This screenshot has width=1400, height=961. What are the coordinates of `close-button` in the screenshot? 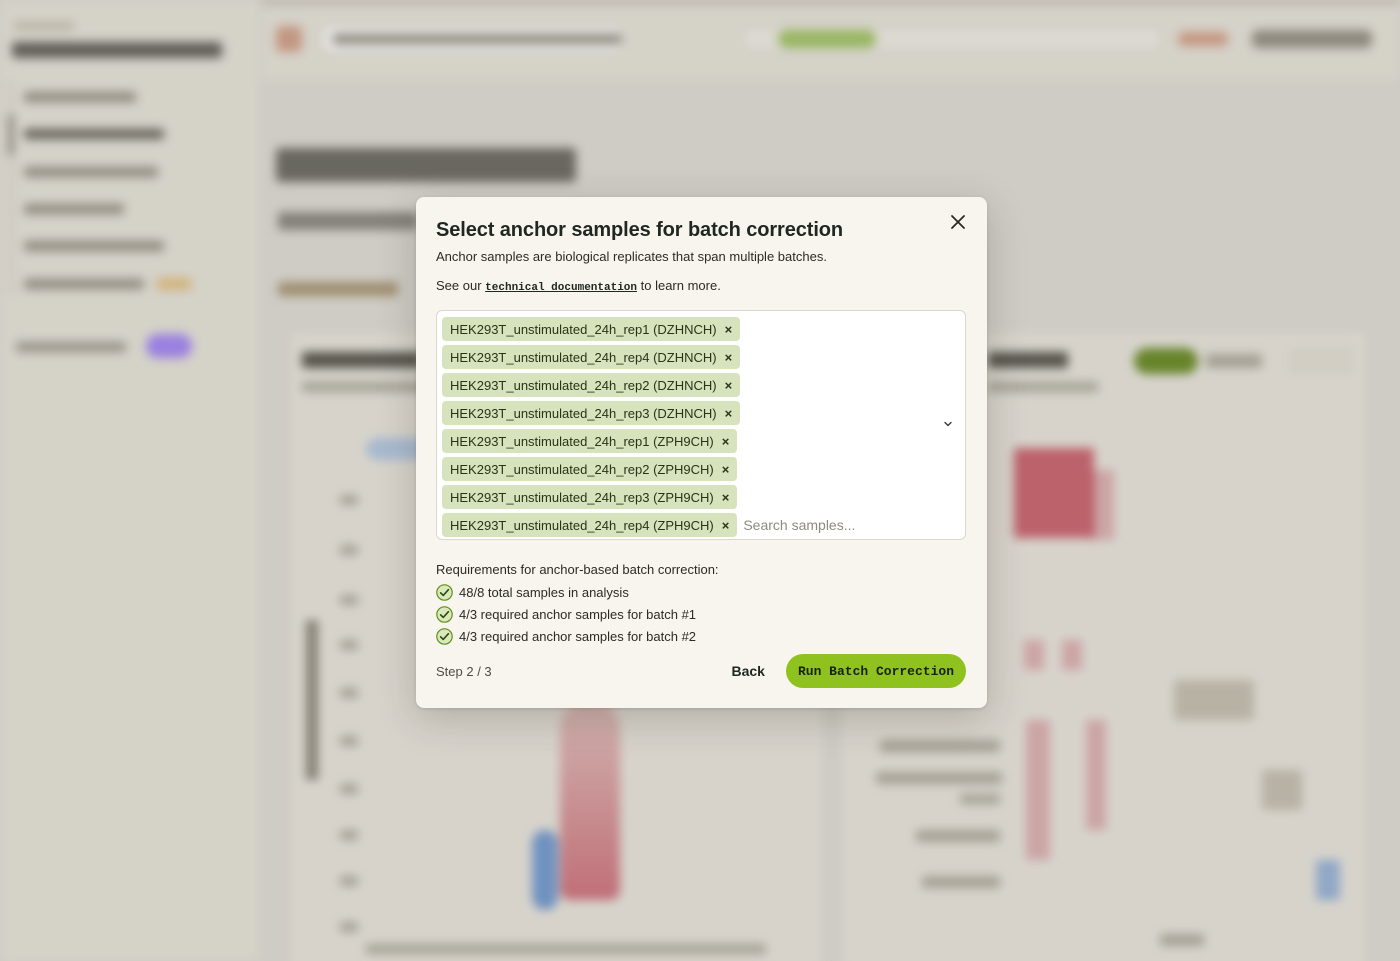 It's located at (958, 222).